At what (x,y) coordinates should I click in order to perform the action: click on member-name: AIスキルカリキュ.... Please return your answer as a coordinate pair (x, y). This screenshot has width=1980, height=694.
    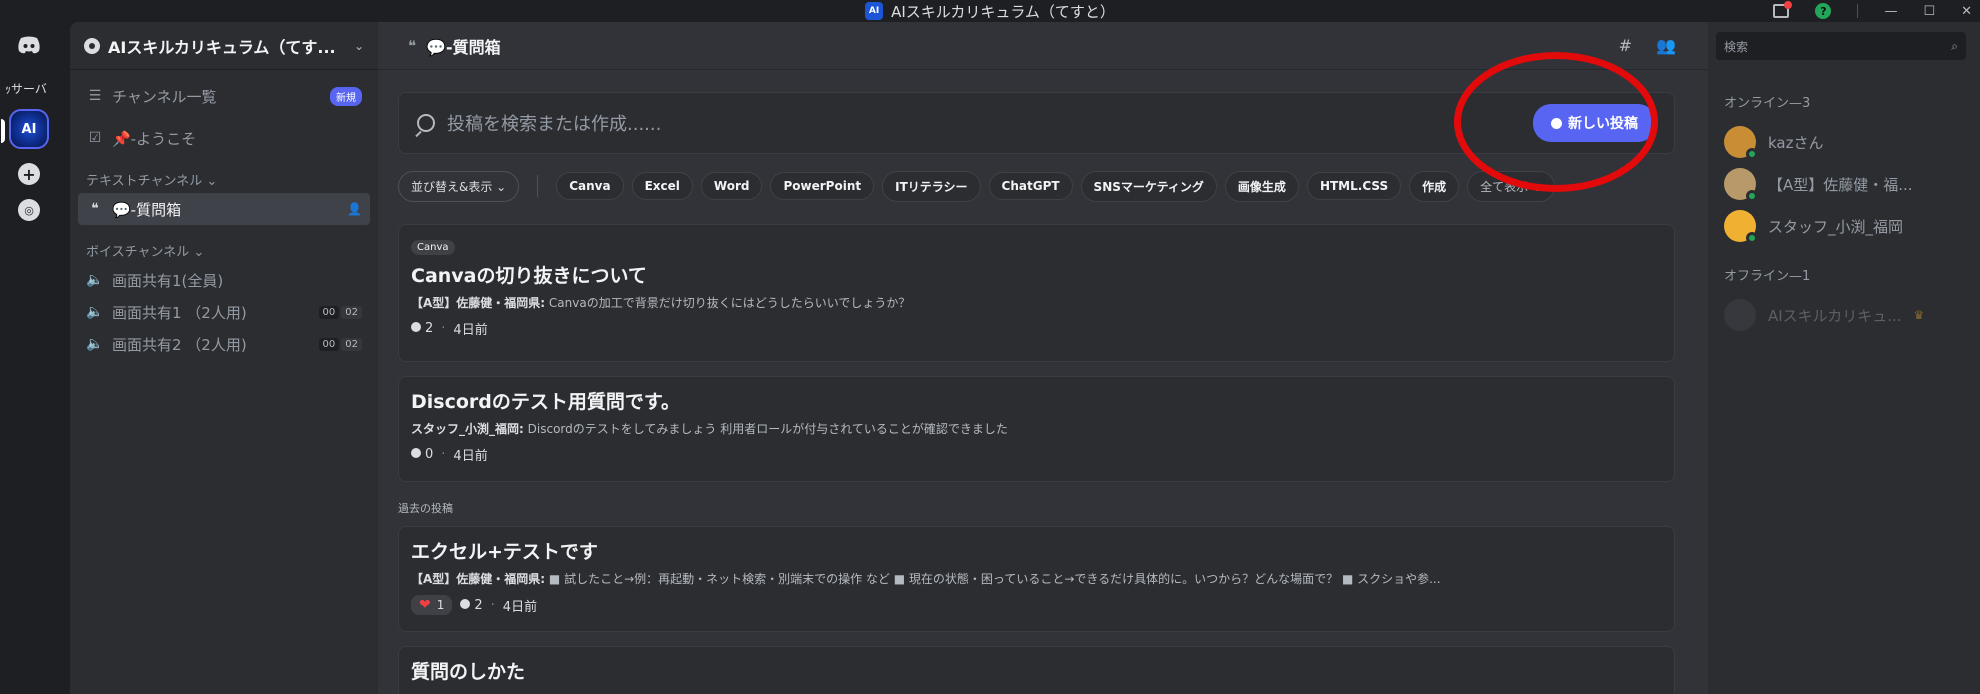
    Looking at the image, I should click on (1835, 315).